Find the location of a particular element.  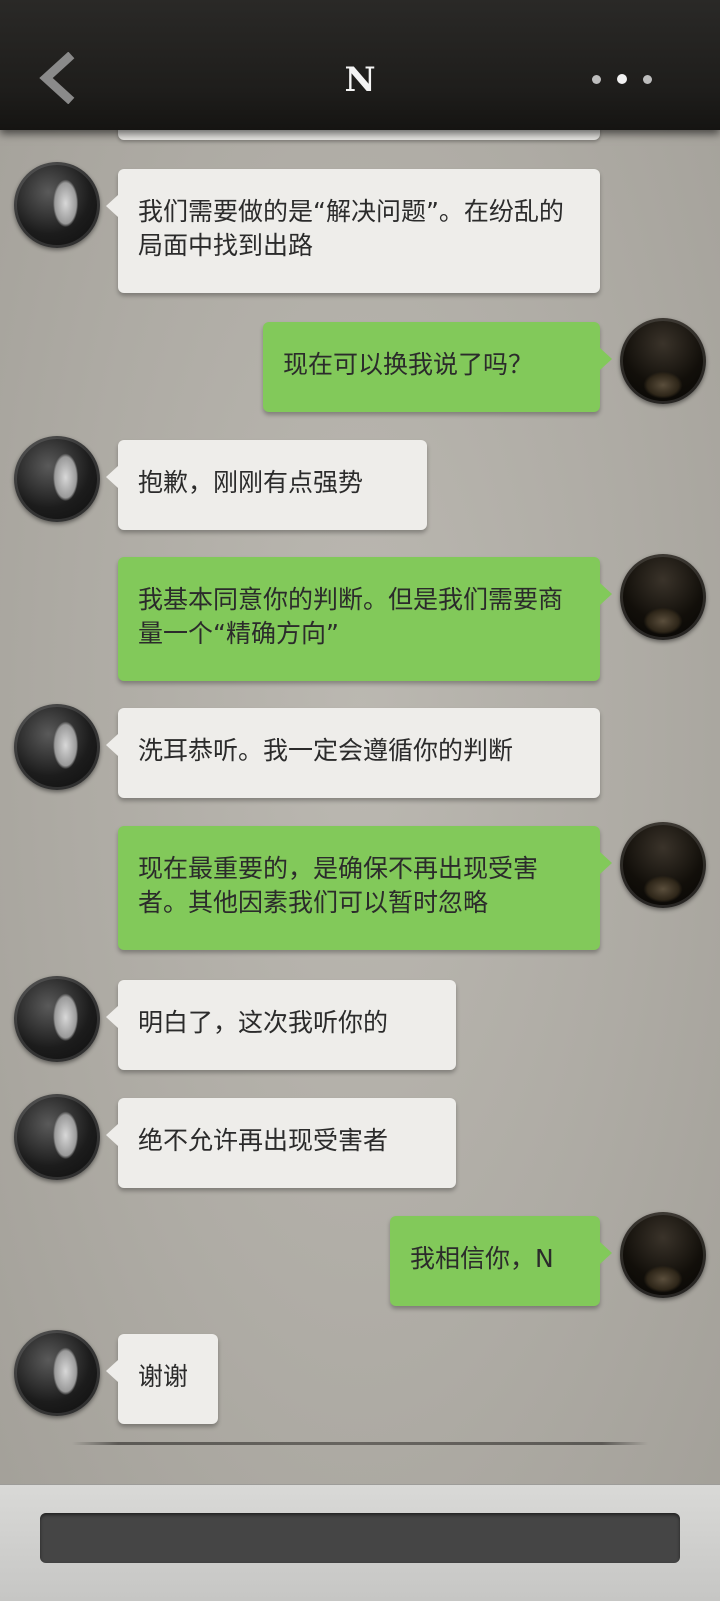

message-text: 洗耳恭听。我一定会遵循你的判断 is located at coordinates (326, 750).